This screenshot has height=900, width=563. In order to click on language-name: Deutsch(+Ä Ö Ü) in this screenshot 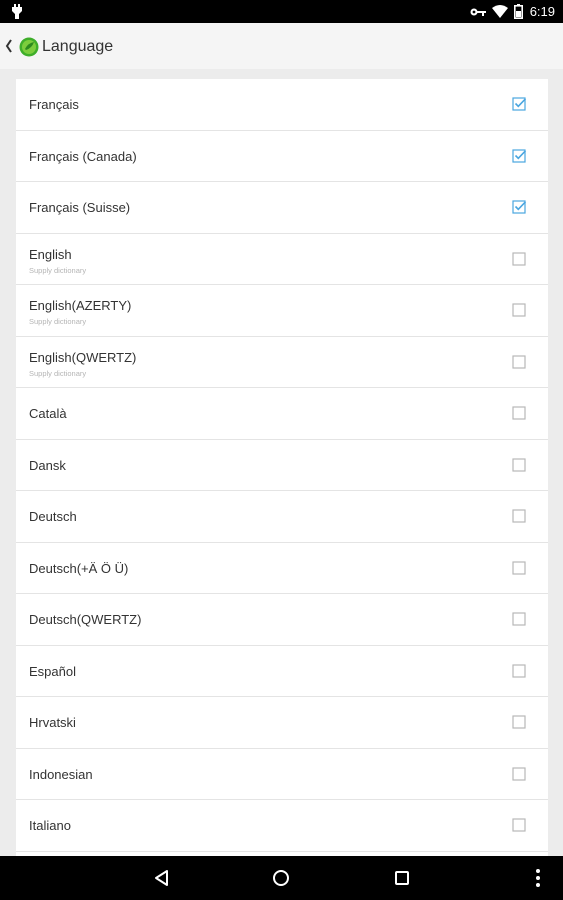, I will do `click(79, 568)`.